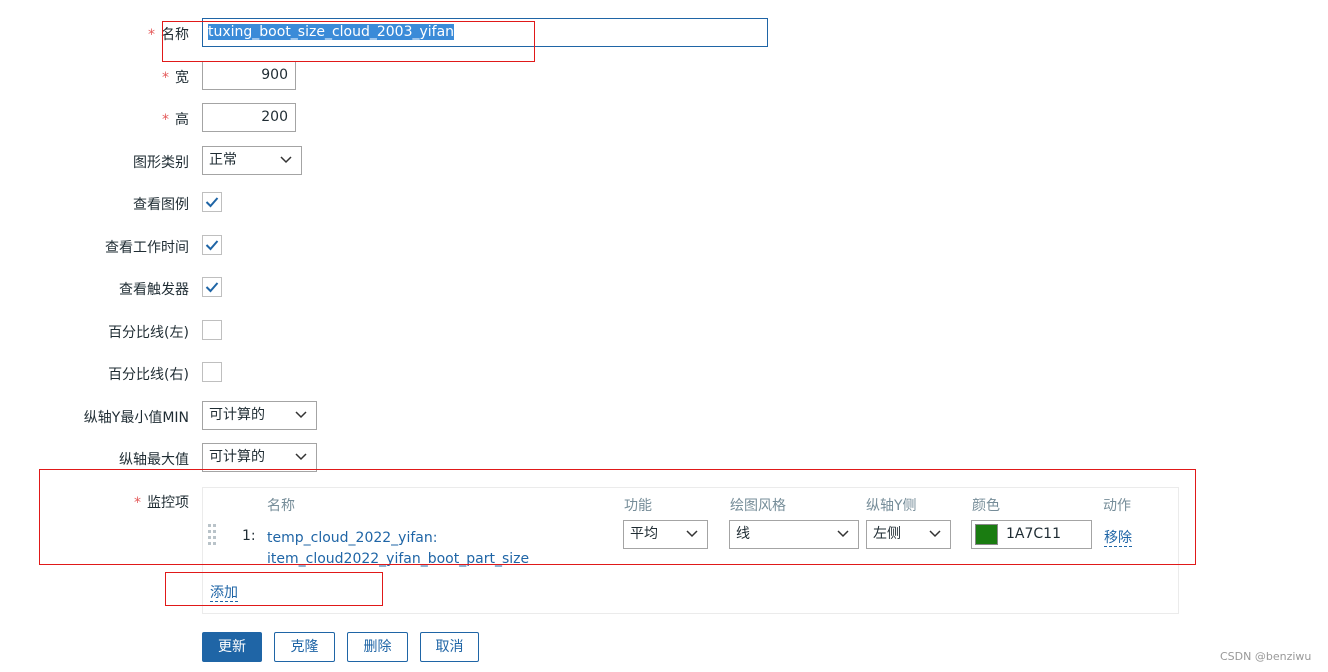  What do you see at coordinates (232, 647) in the screenshot?
I see `update-button: 更新` at bounding box center [232, 647].